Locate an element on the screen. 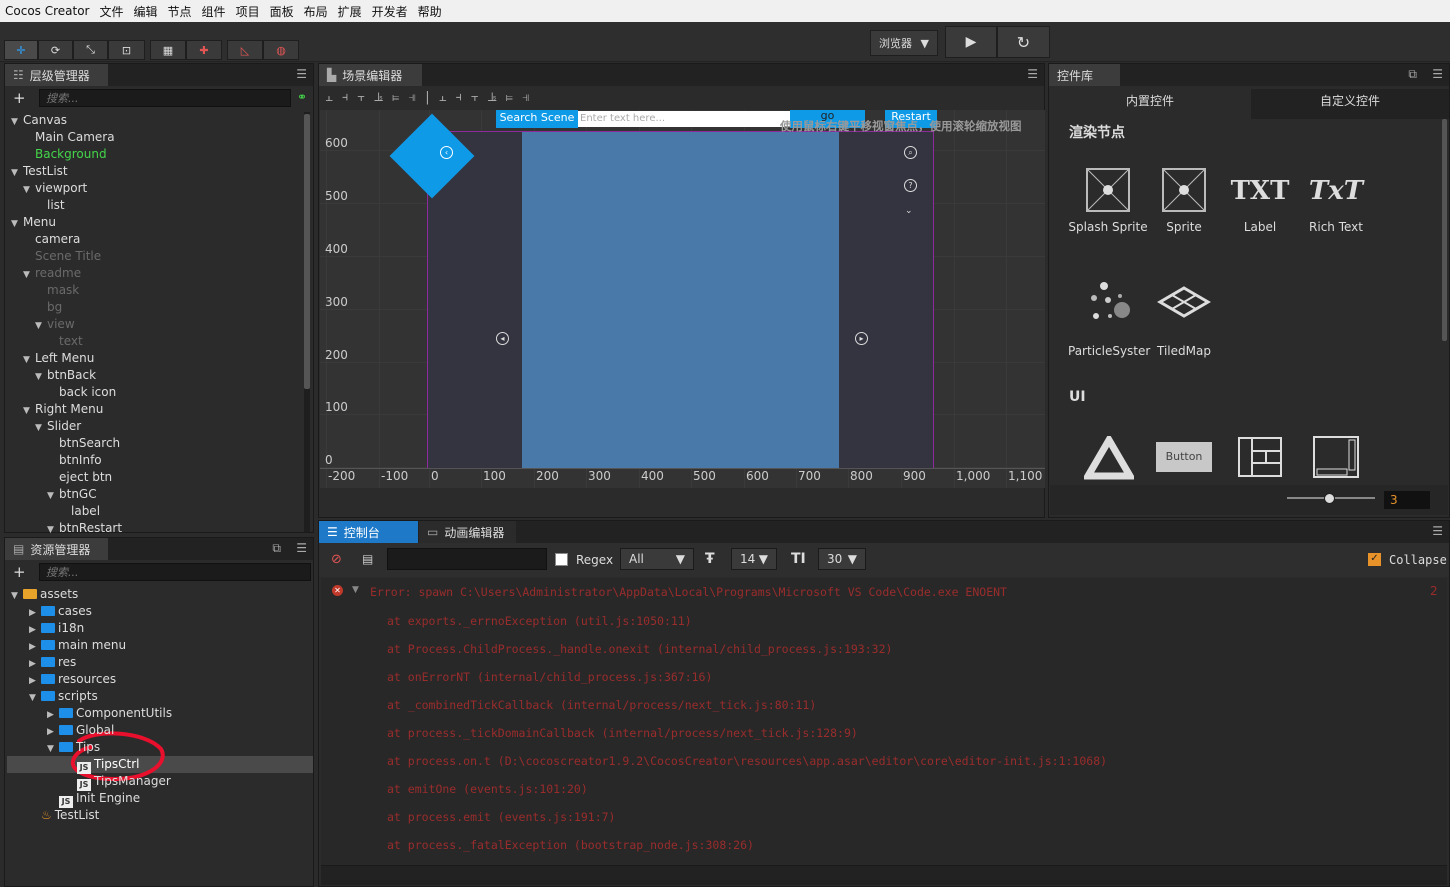 This screenshot has height=887, width=1450. tab-animation: ▭ 动画编辑器 is located at coordinates (468, 532).